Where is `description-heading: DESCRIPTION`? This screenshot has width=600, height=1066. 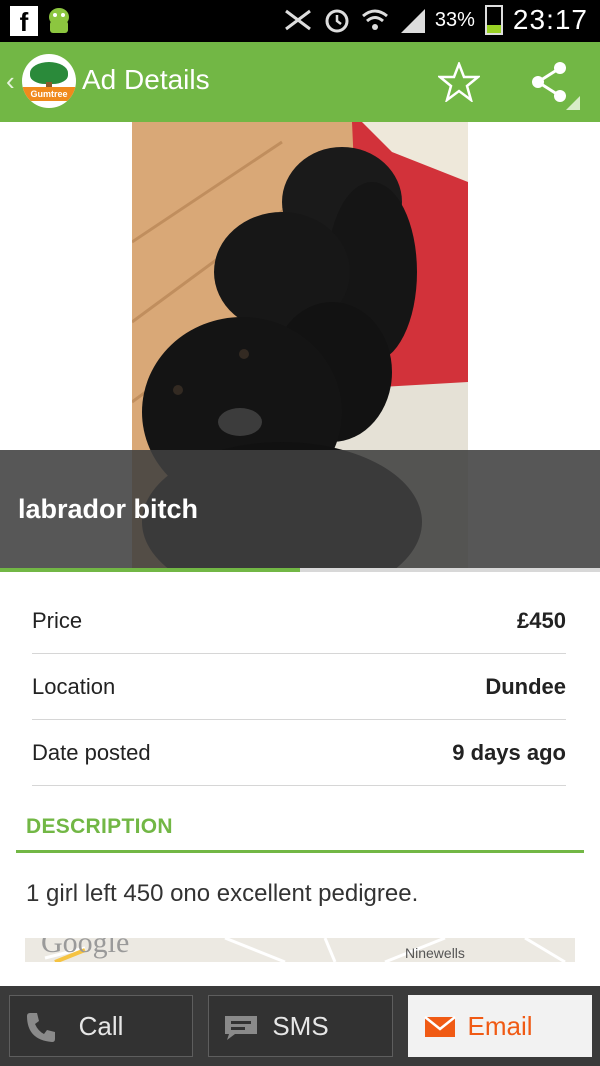
description-heading: DESCRIPTION is located at coordinates (99, 826).